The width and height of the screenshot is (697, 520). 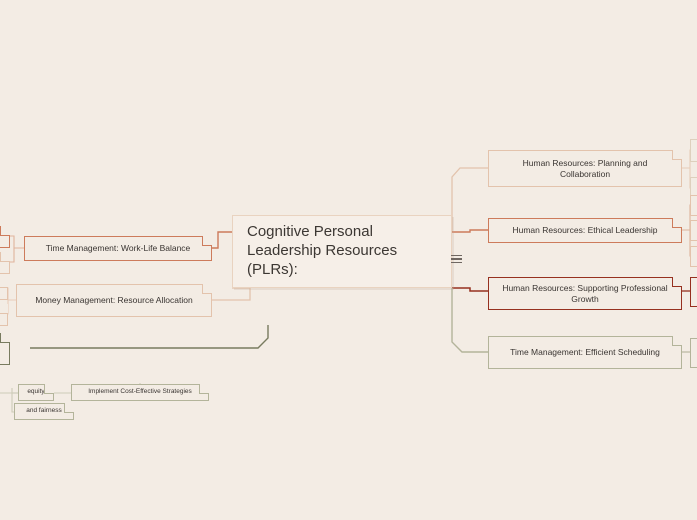 I want to click on node-tm-scheduling: Time Management: Efficient Scheduling, so click(x=585, y=352).